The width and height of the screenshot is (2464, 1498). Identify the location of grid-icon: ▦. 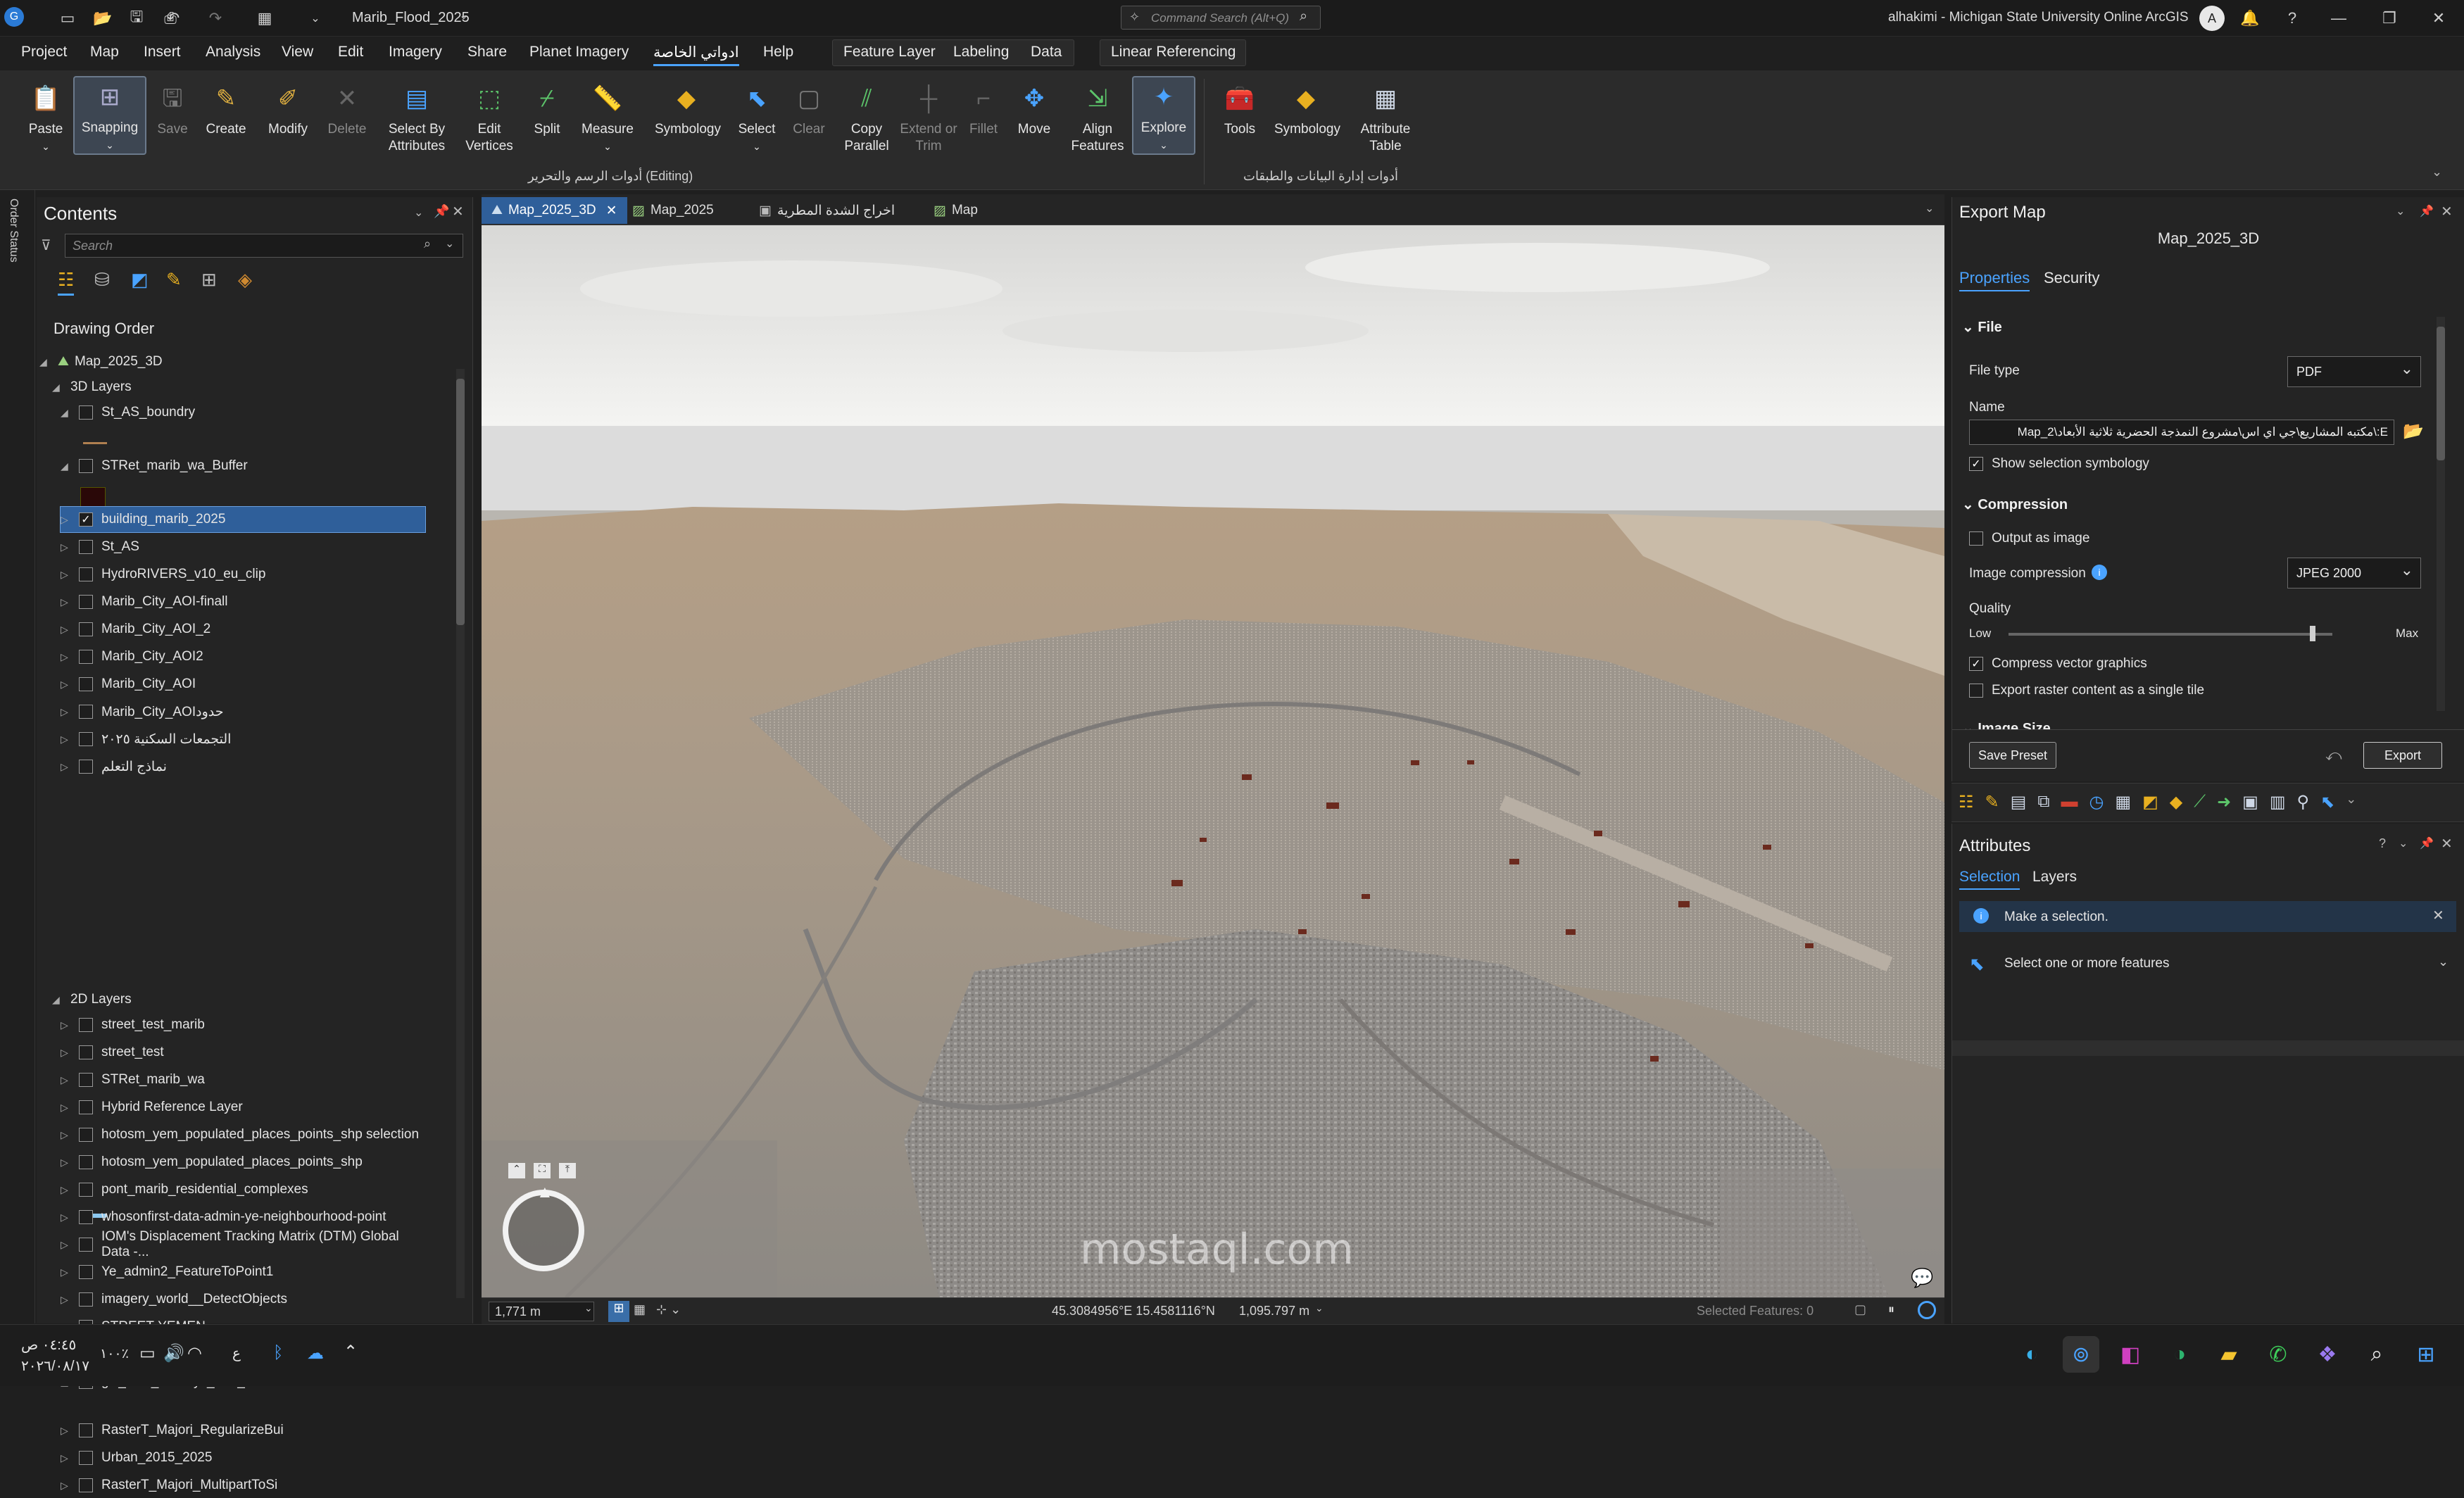
(640, 1309).